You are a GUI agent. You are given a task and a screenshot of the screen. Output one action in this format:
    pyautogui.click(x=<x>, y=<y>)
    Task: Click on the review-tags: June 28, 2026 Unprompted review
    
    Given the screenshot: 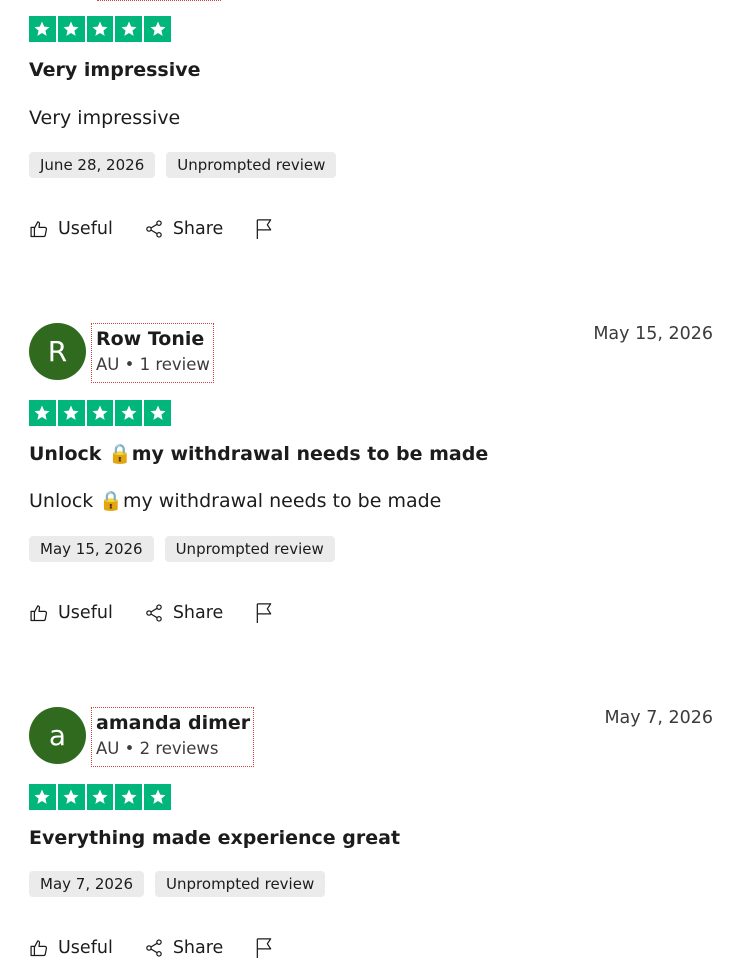 What is the action you would take?
    pyautogui.click(x=183, y=165)
    